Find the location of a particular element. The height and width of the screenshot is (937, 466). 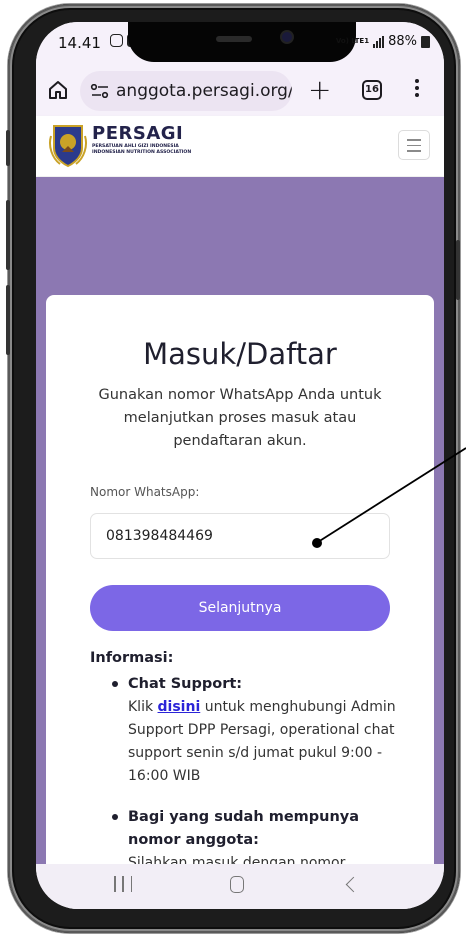

battery-percent: 88% is located at coordinates (402, 41).